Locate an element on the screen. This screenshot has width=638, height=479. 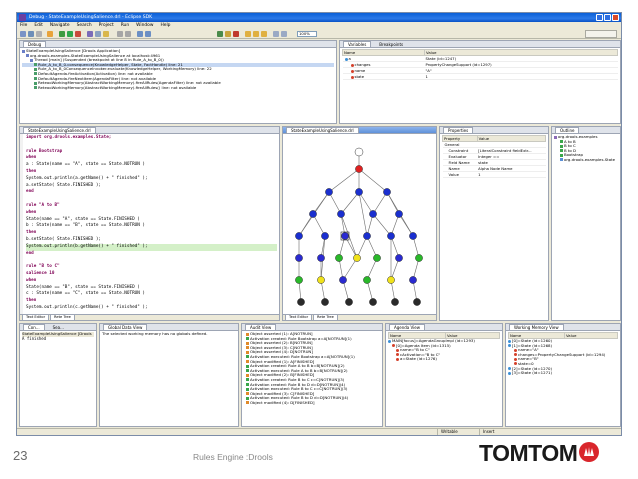
search-icon is located at coordinates (106, 34).